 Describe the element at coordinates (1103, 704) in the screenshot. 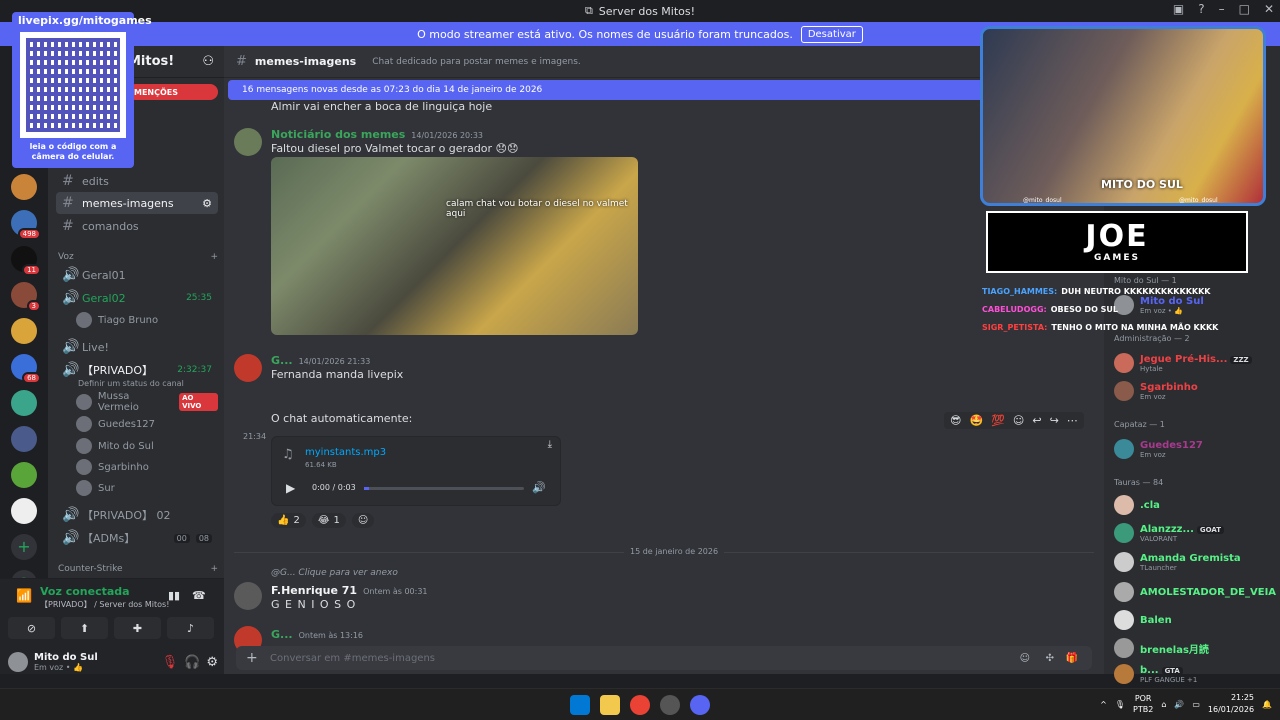

I see `chevron-up-icon: ^` at that location.